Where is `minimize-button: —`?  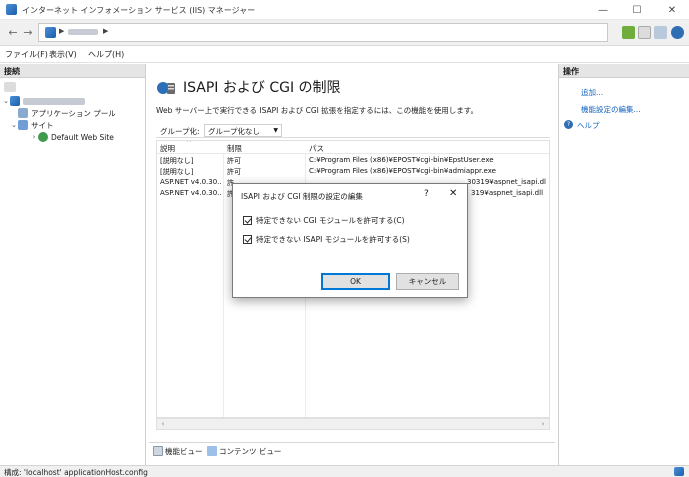
minimize-button: — is located at coordinates (603, 10).